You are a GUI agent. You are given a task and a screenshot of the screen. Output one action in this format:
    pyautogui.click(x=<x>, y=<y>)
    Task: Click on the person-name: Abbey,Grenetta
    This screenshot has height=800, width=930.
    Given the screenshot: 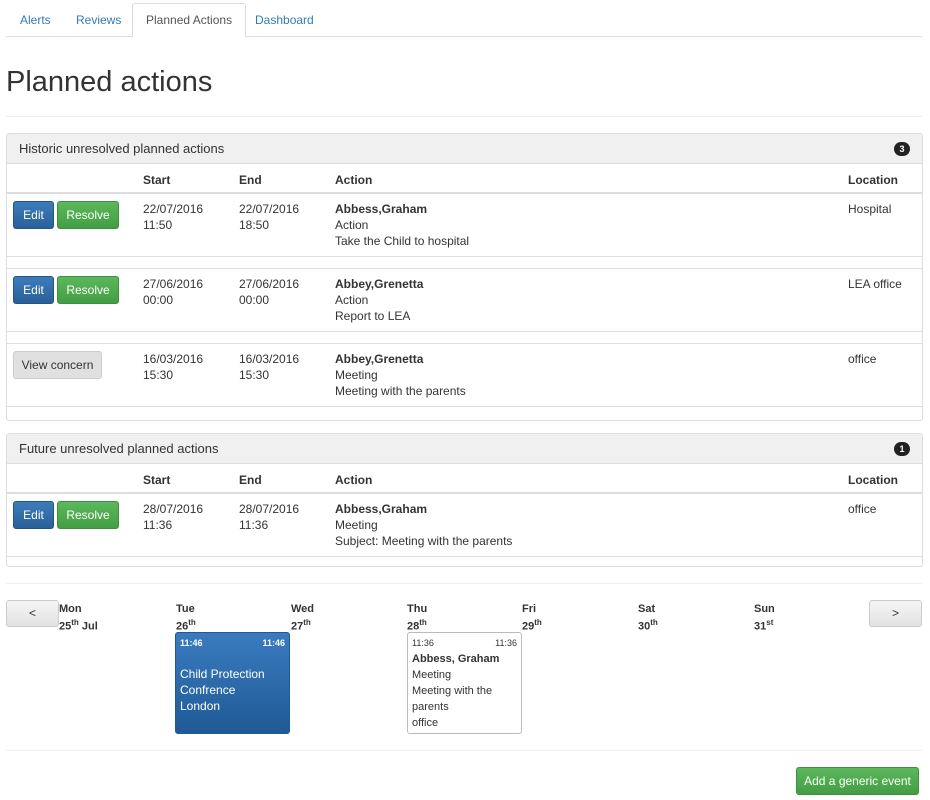 What is the action you would take?
    pyautogui.click(x=379, y=359)
    